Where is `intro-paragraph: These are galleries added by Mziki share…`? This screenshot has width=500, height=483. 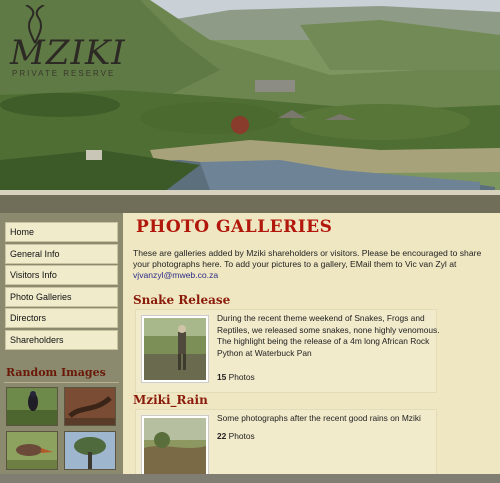 intro-paragraph: These are galleries added by Mziki share… is located at coordinates (307, 258).